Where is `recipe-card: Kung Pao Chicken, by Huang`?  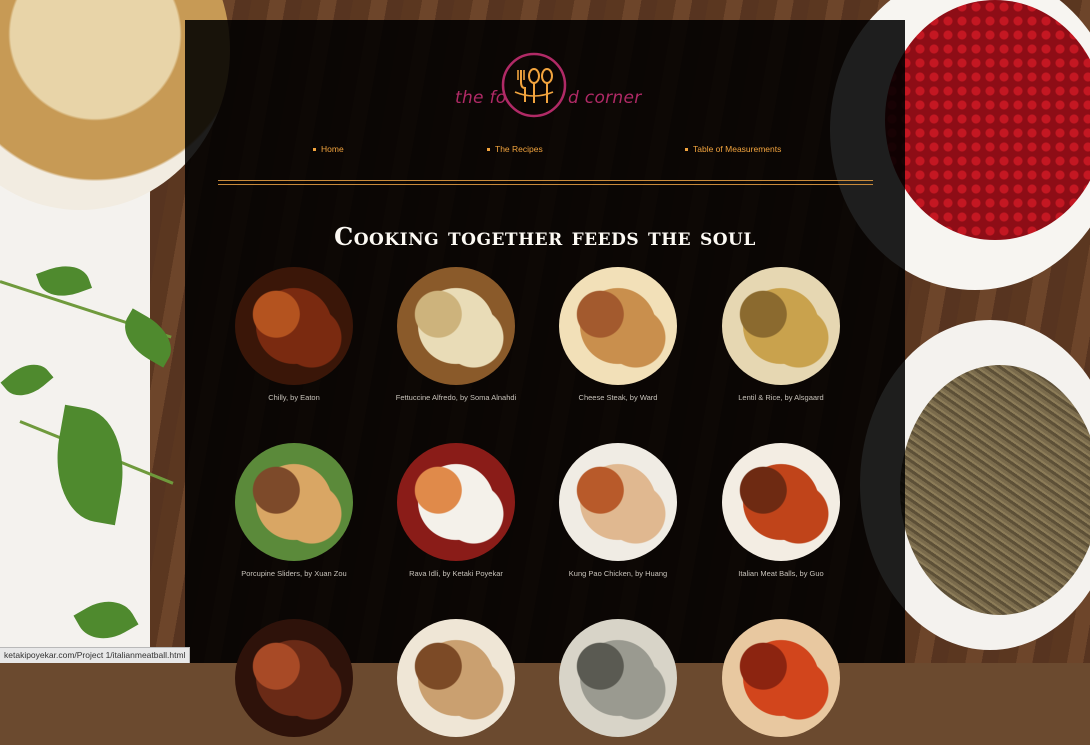
recipe-card: Kung Pao Chicken, by Huang is located at coordinates (618, 510).